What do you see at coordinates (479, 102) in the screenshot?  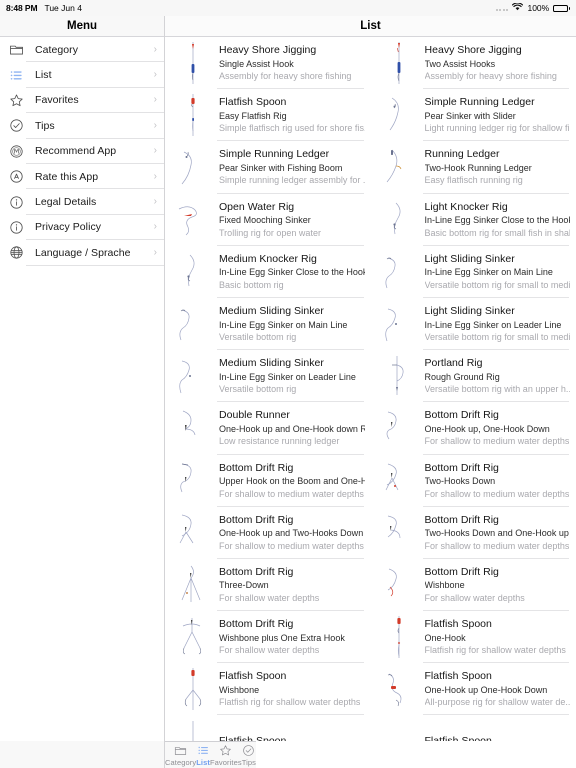 I see `list-item-title: Simple Running Ledger` at bounding box center [479, 102].